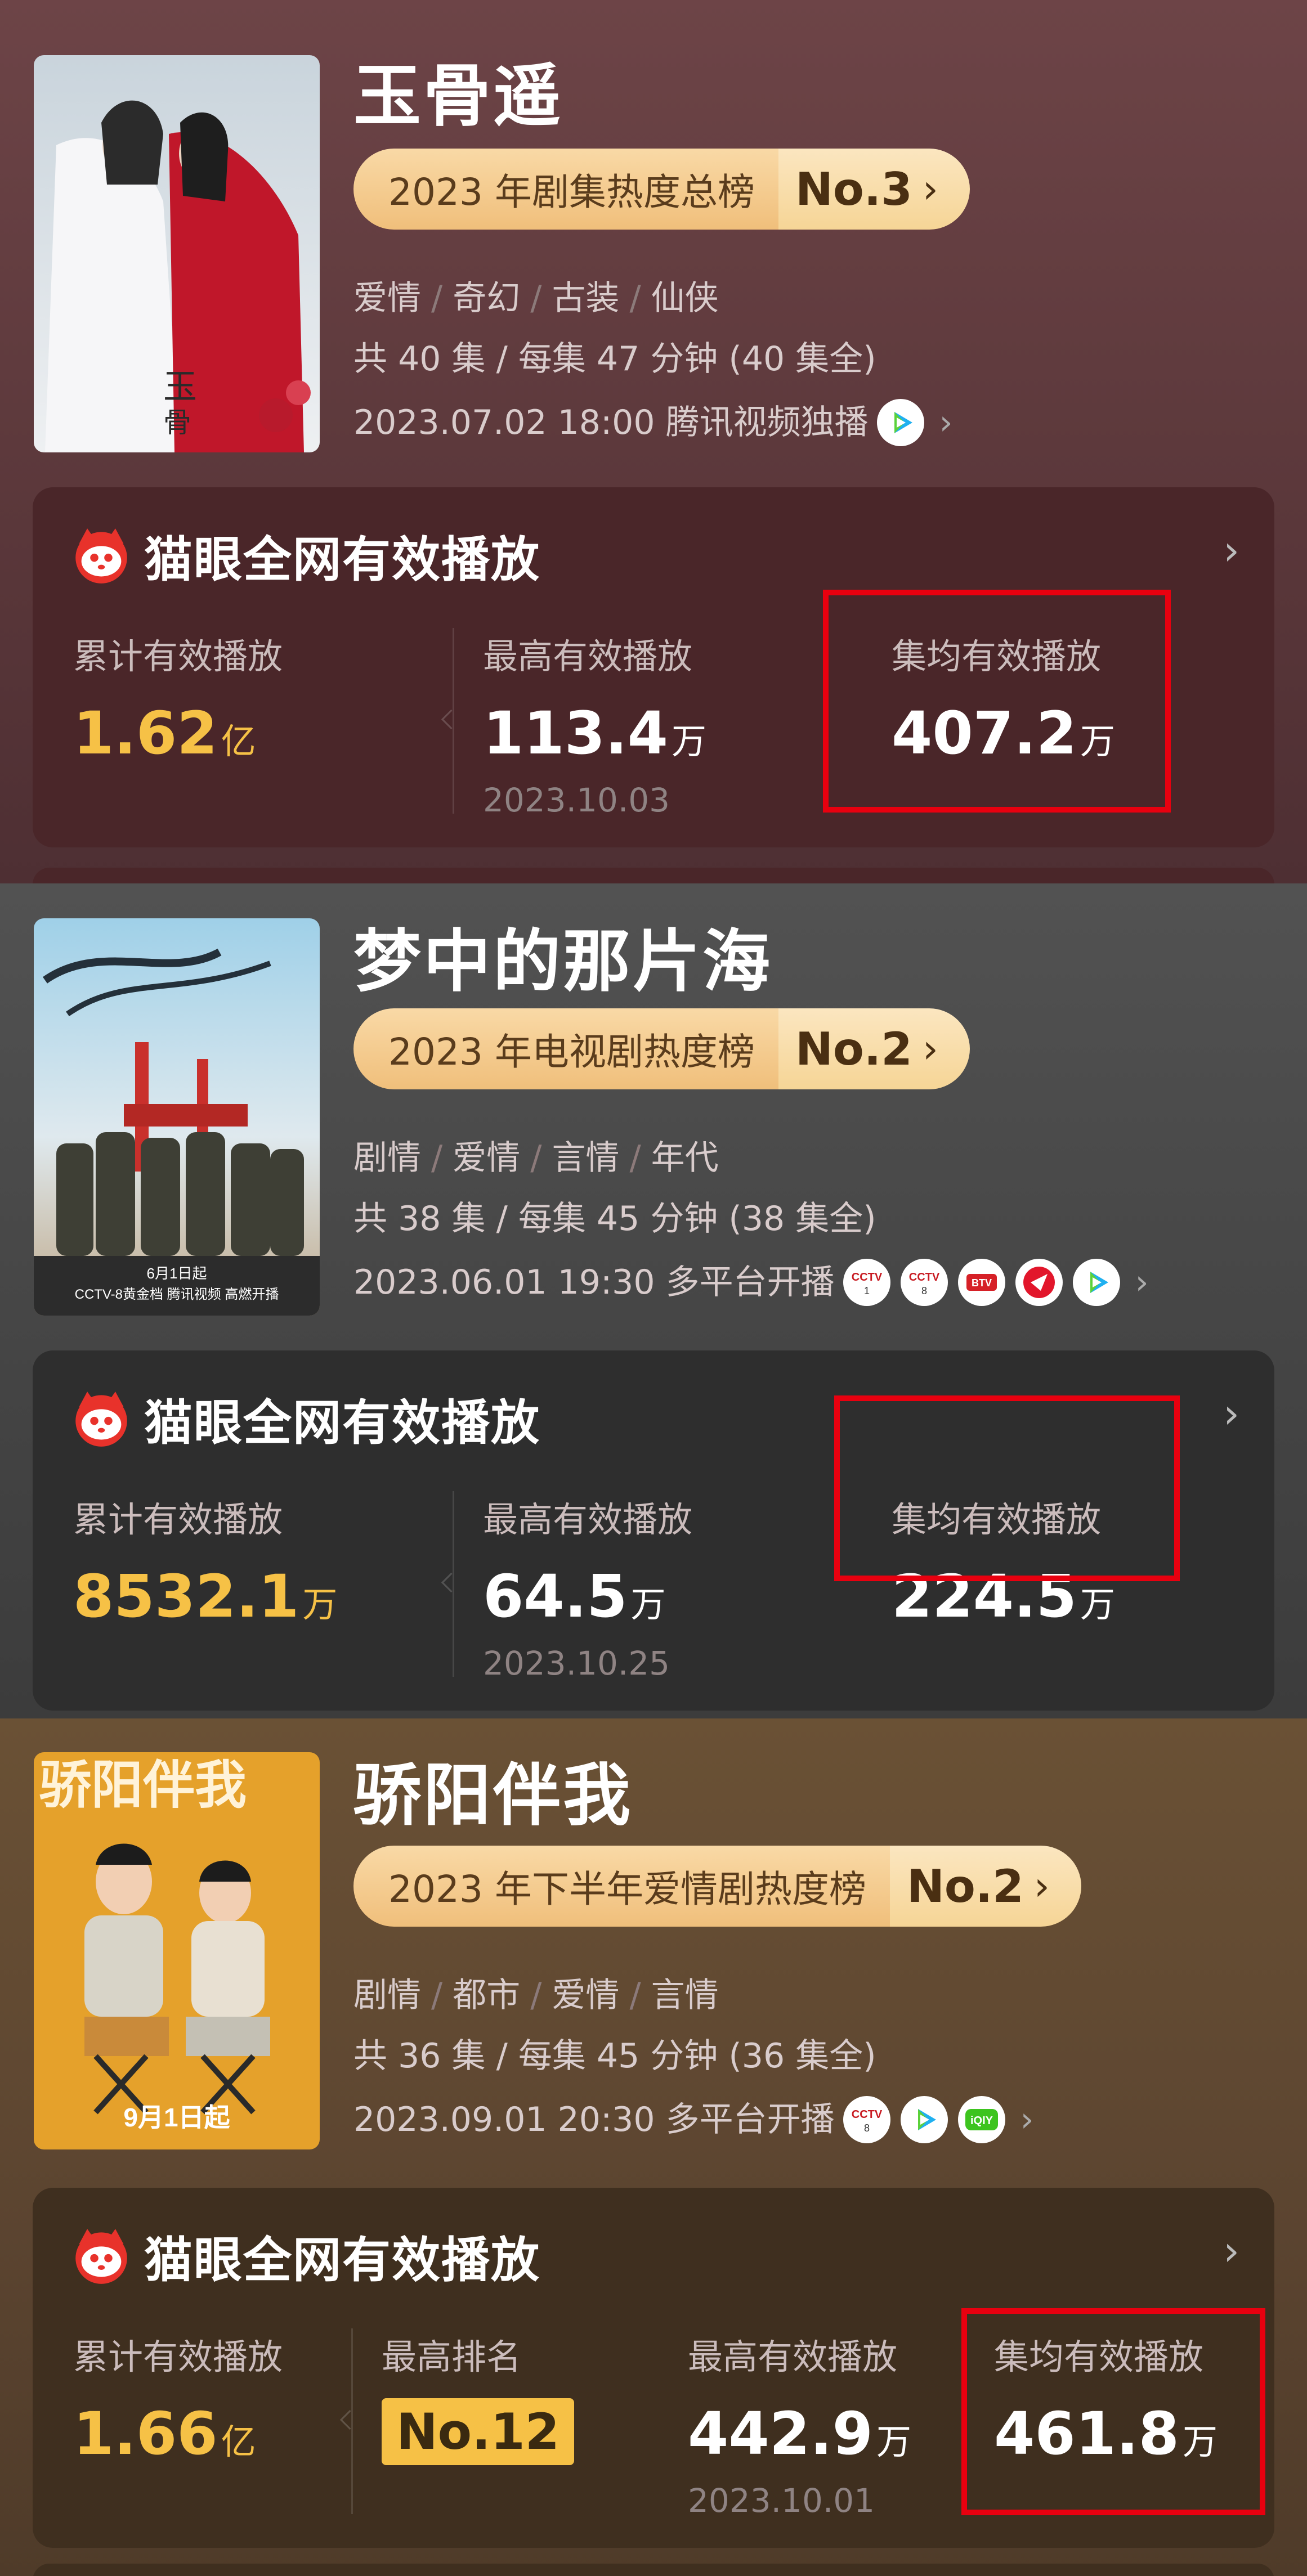  I want to click on btv-icon: BTV, so click(981, 1282).